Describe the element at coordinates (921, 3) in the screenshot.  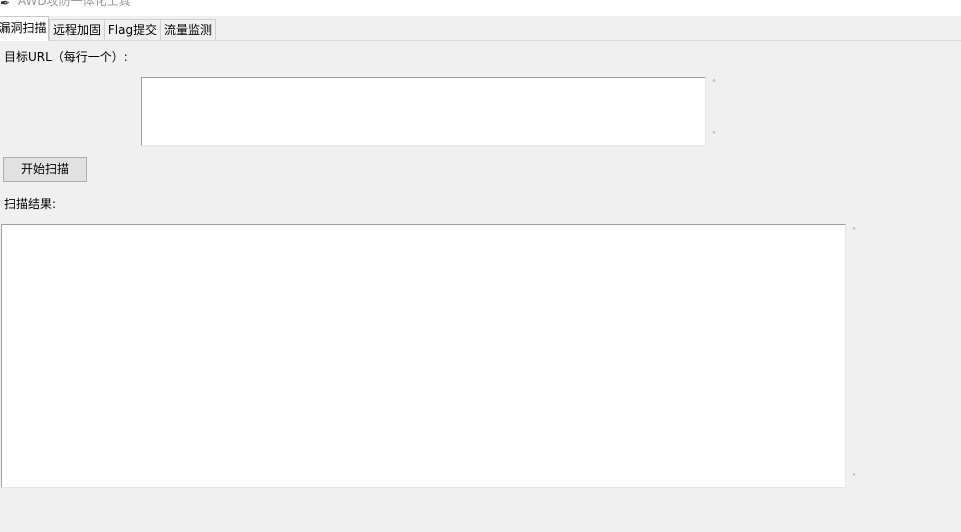
I see `maximize-icon` at that location.